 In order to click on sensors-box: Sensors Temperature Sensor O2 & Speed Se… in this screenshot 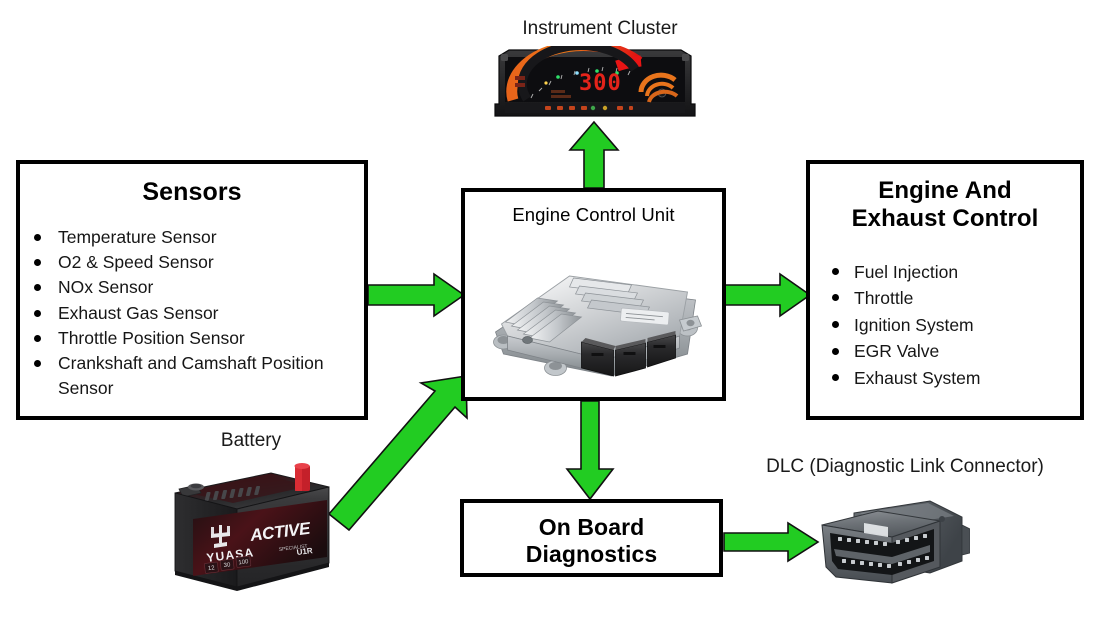, I will do `click(192, 290)`.